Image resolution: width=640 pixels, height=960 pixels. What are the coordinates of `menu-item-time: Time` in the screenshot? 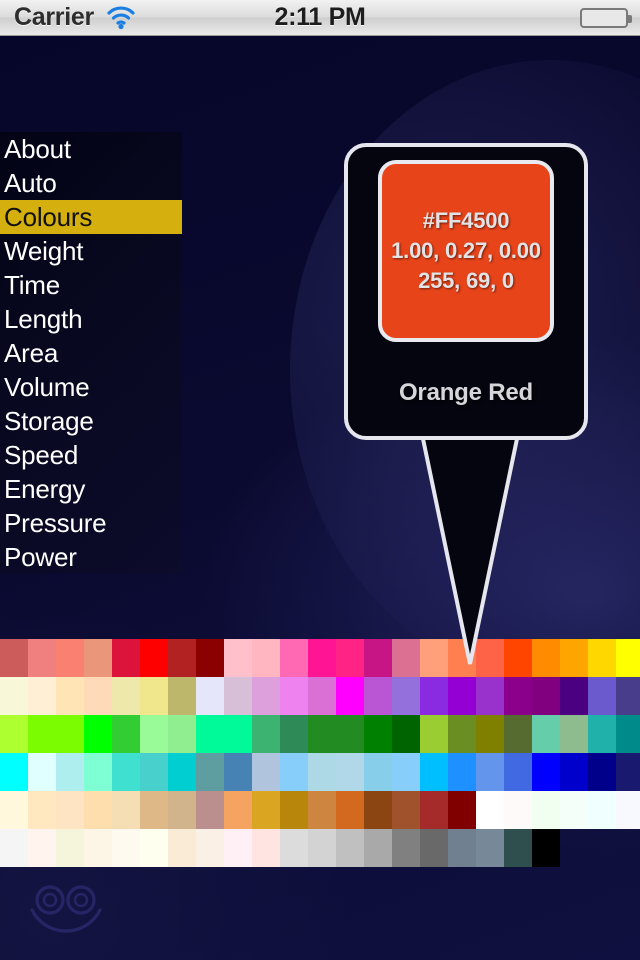 It's located at (91, 285).